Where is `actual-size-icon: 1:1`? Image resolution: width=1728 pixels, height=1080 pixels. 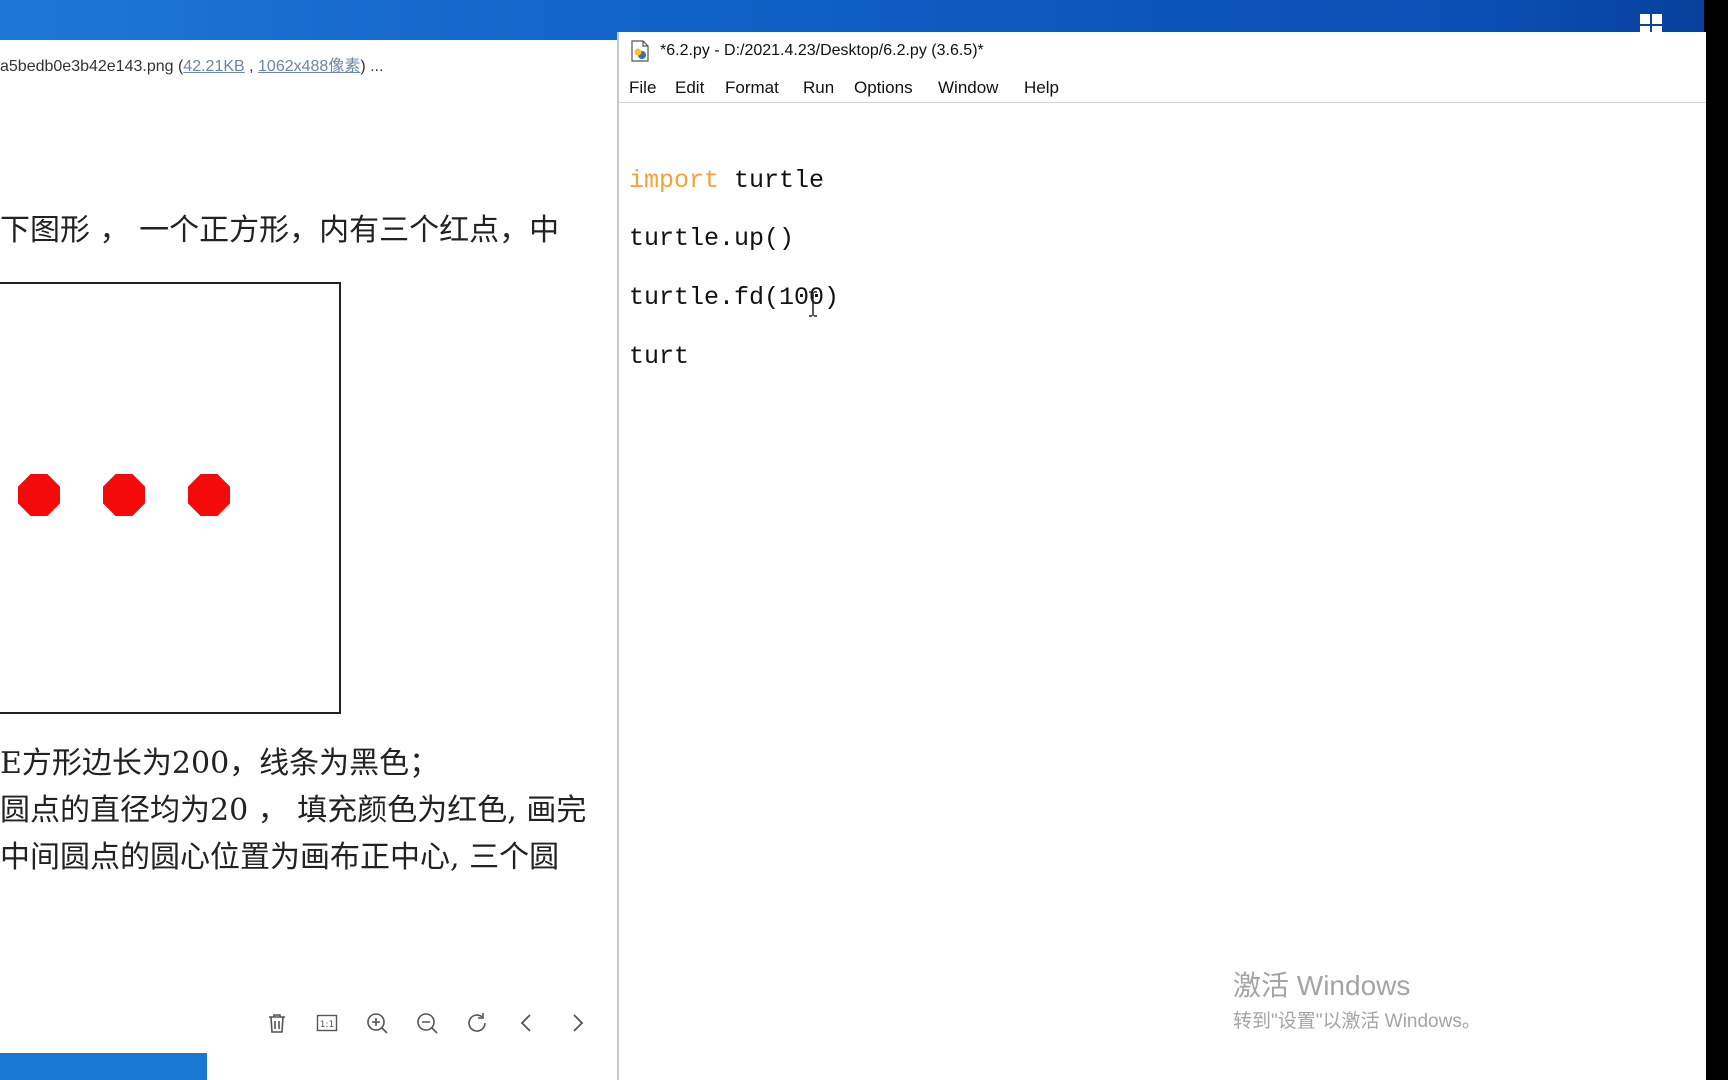 actual-size-icon: 1:1 is located at coordinates (327, 1023).